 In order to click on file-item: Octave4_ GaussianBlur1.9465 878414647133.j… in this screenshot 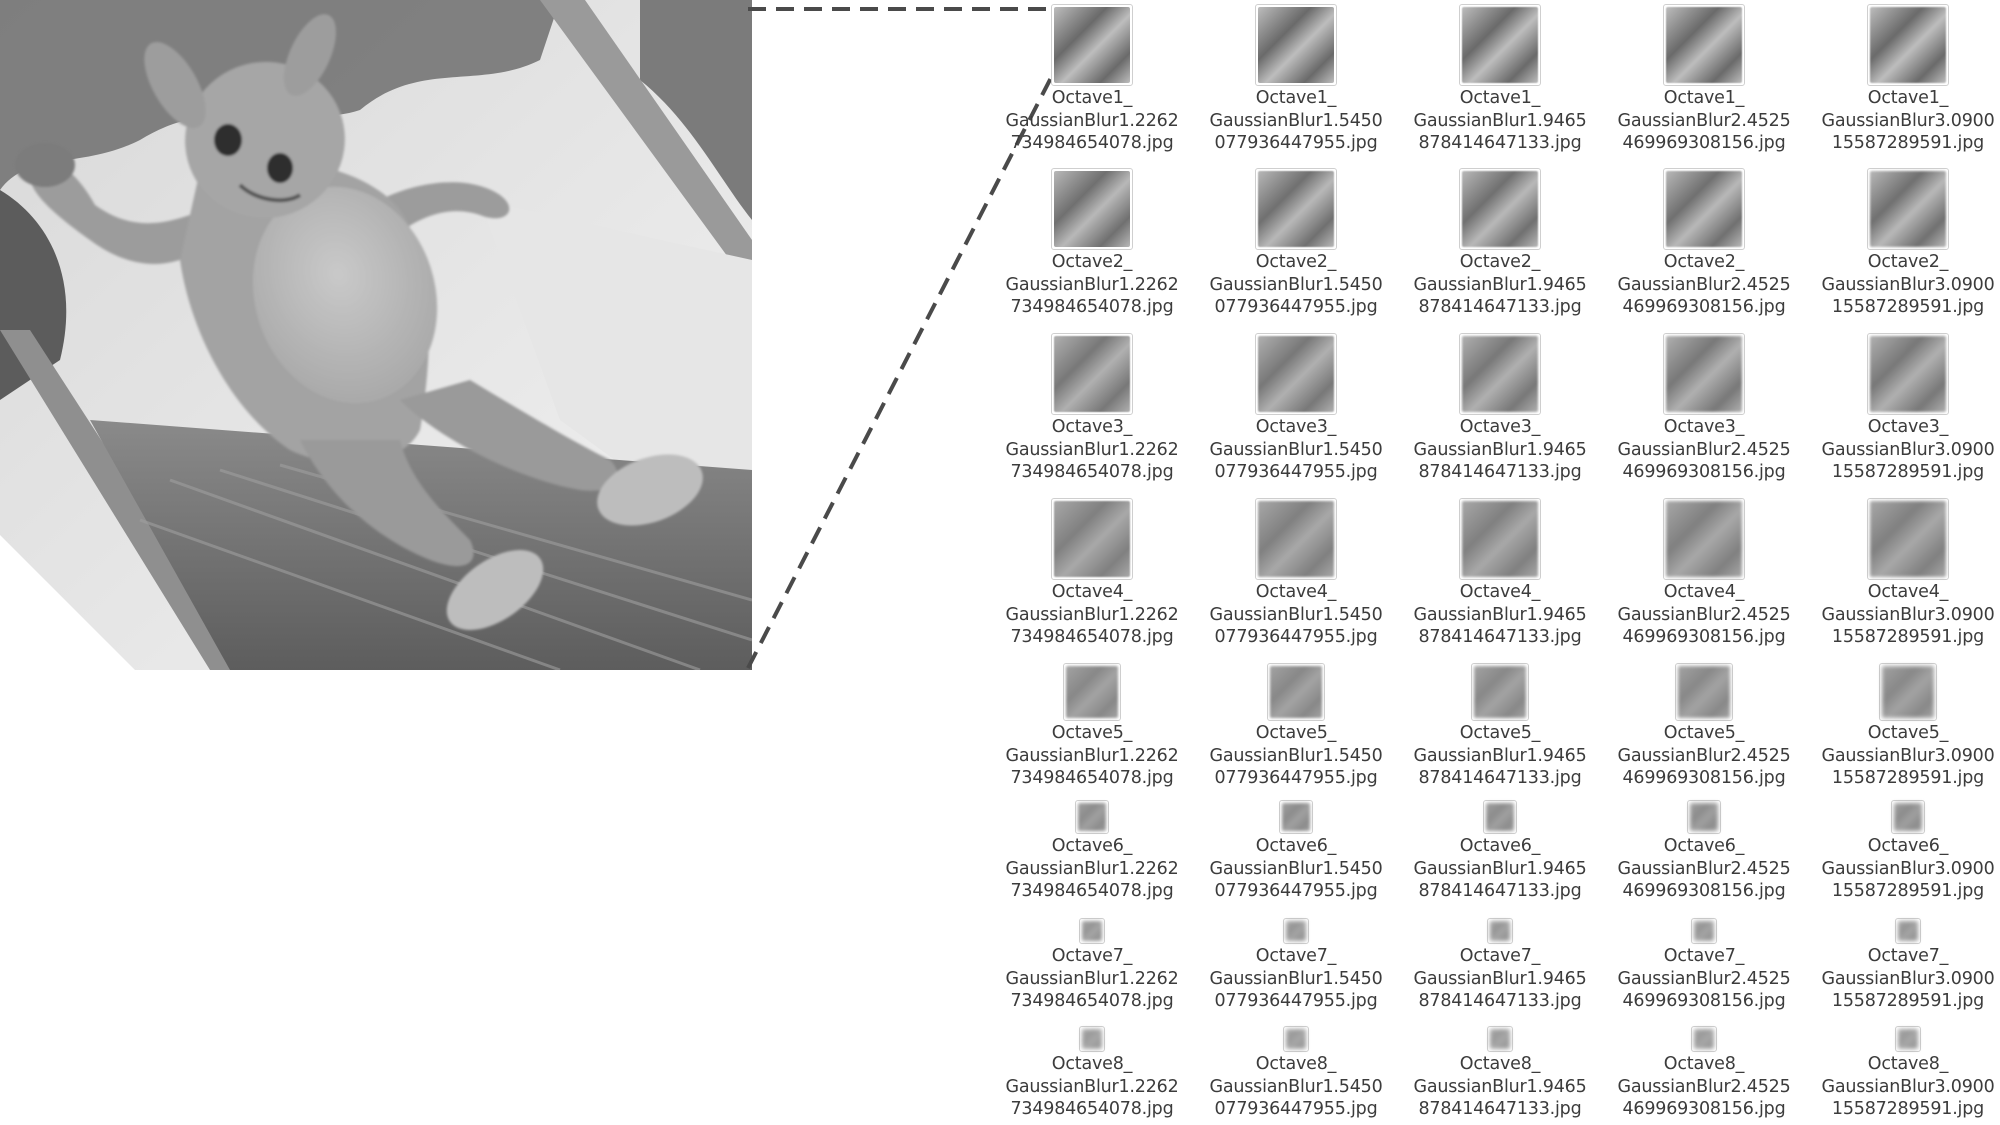, I will do `click(1500, 573)`.